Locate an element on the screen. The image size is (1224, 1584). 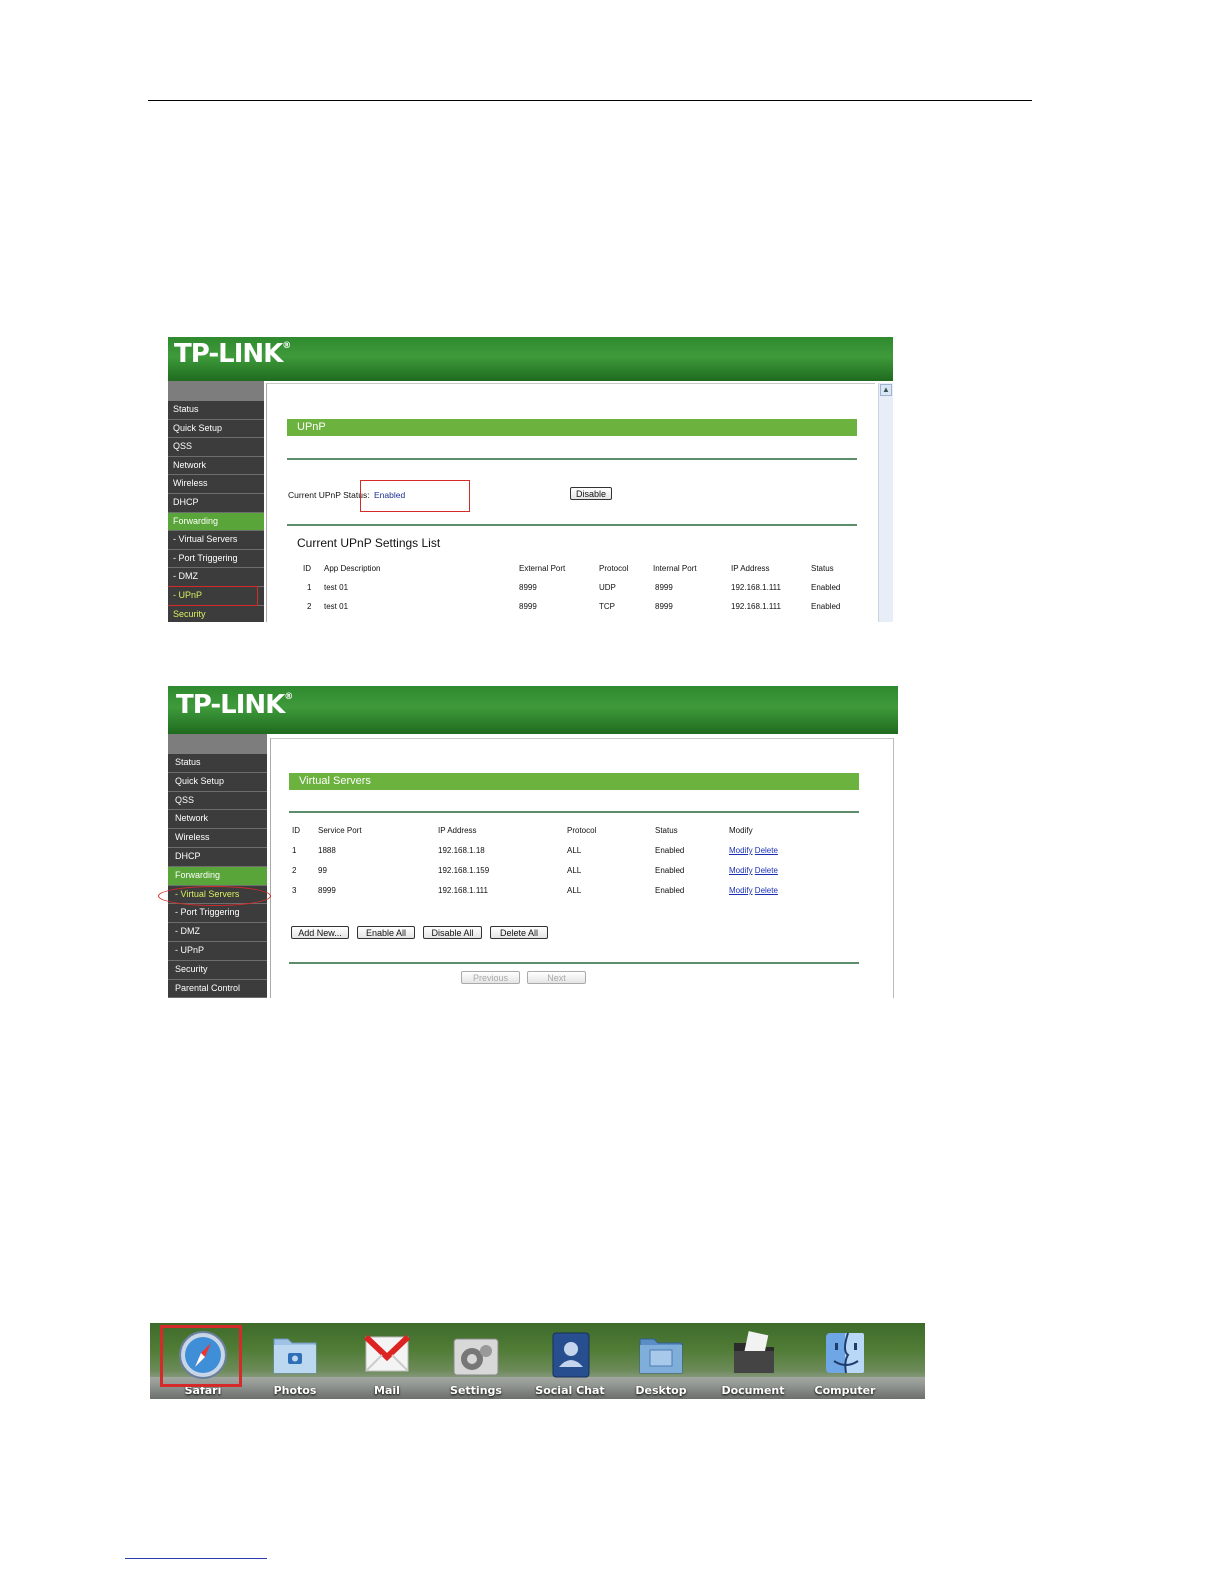
dock-item-mail: Mail is located at coordinates (387, 1361).